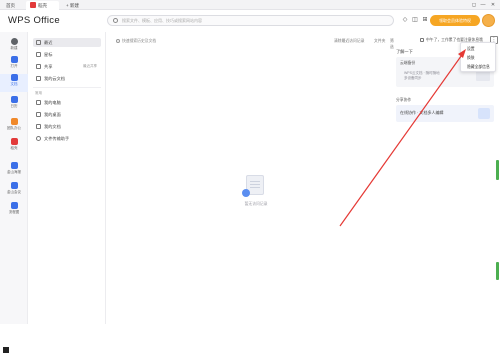 This screenshot has height=358, width=500. I want to click on card-subtitle: WPS云文档 · 随时随地 多设备同步, so click(422, 76).